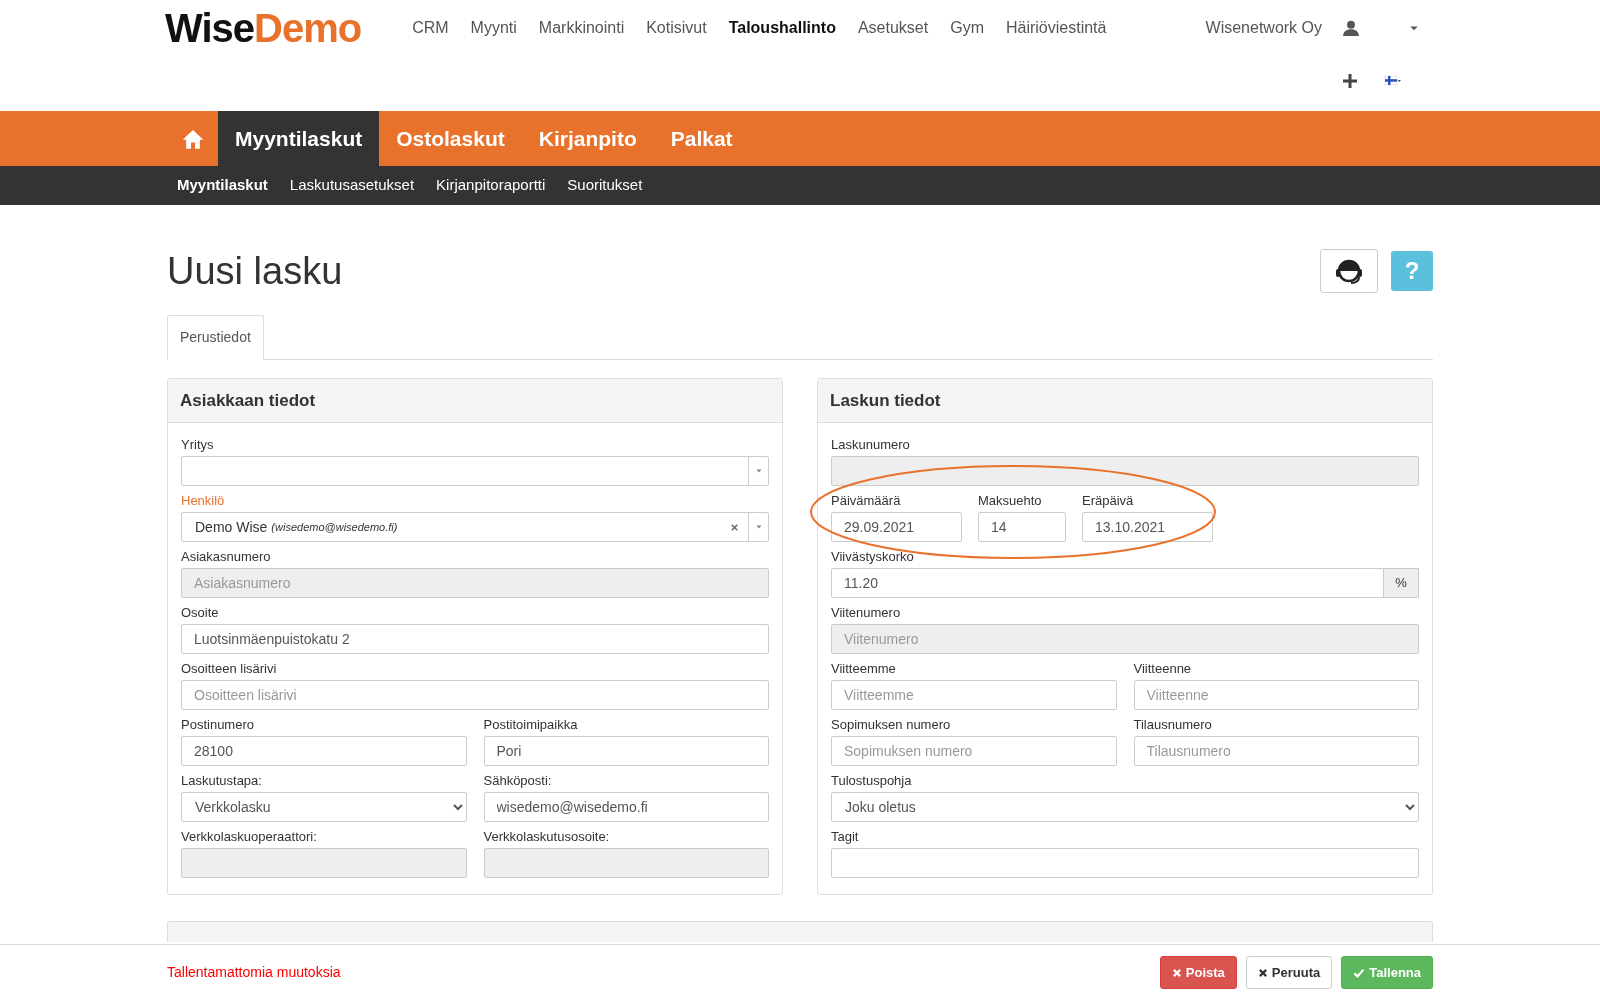 This screenshot has height=1000, width=1600. What do you see at coordinates (1401, 583) in the screenshot?
I see `input-addon: %` at bounding box center [1401, 583].